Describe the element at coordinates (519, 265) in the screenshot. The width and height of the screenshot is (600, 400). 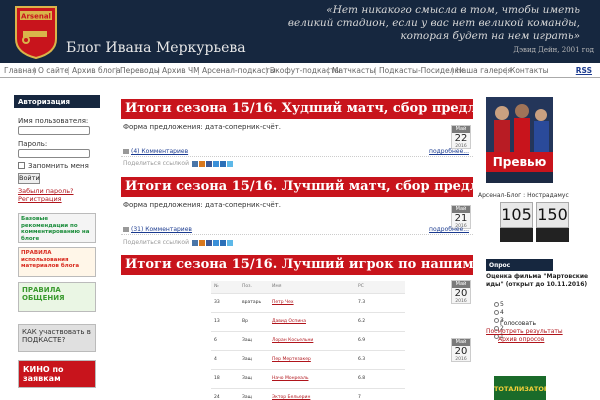
I see `poll-heading: Опрос` at that location.